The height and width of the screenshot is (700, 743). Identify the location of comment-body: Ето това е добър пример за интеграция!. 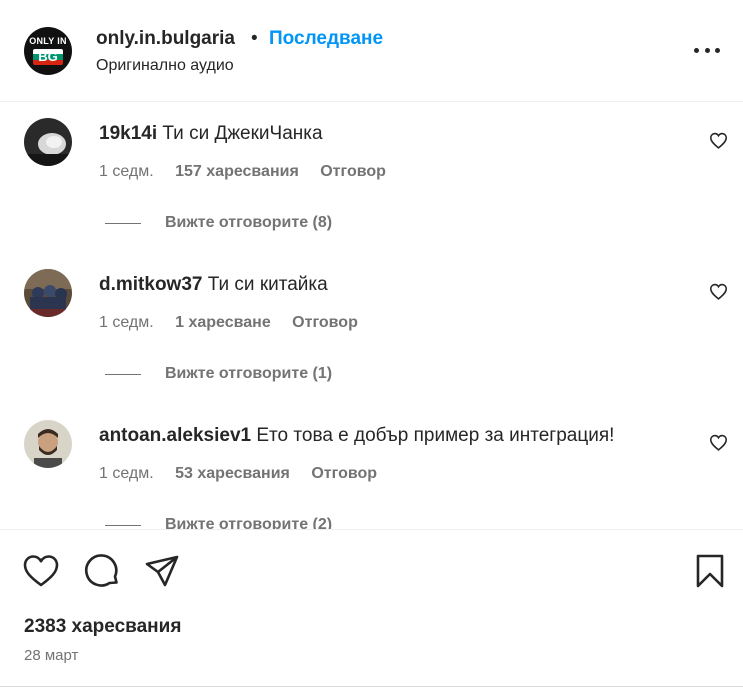
(435, 435).